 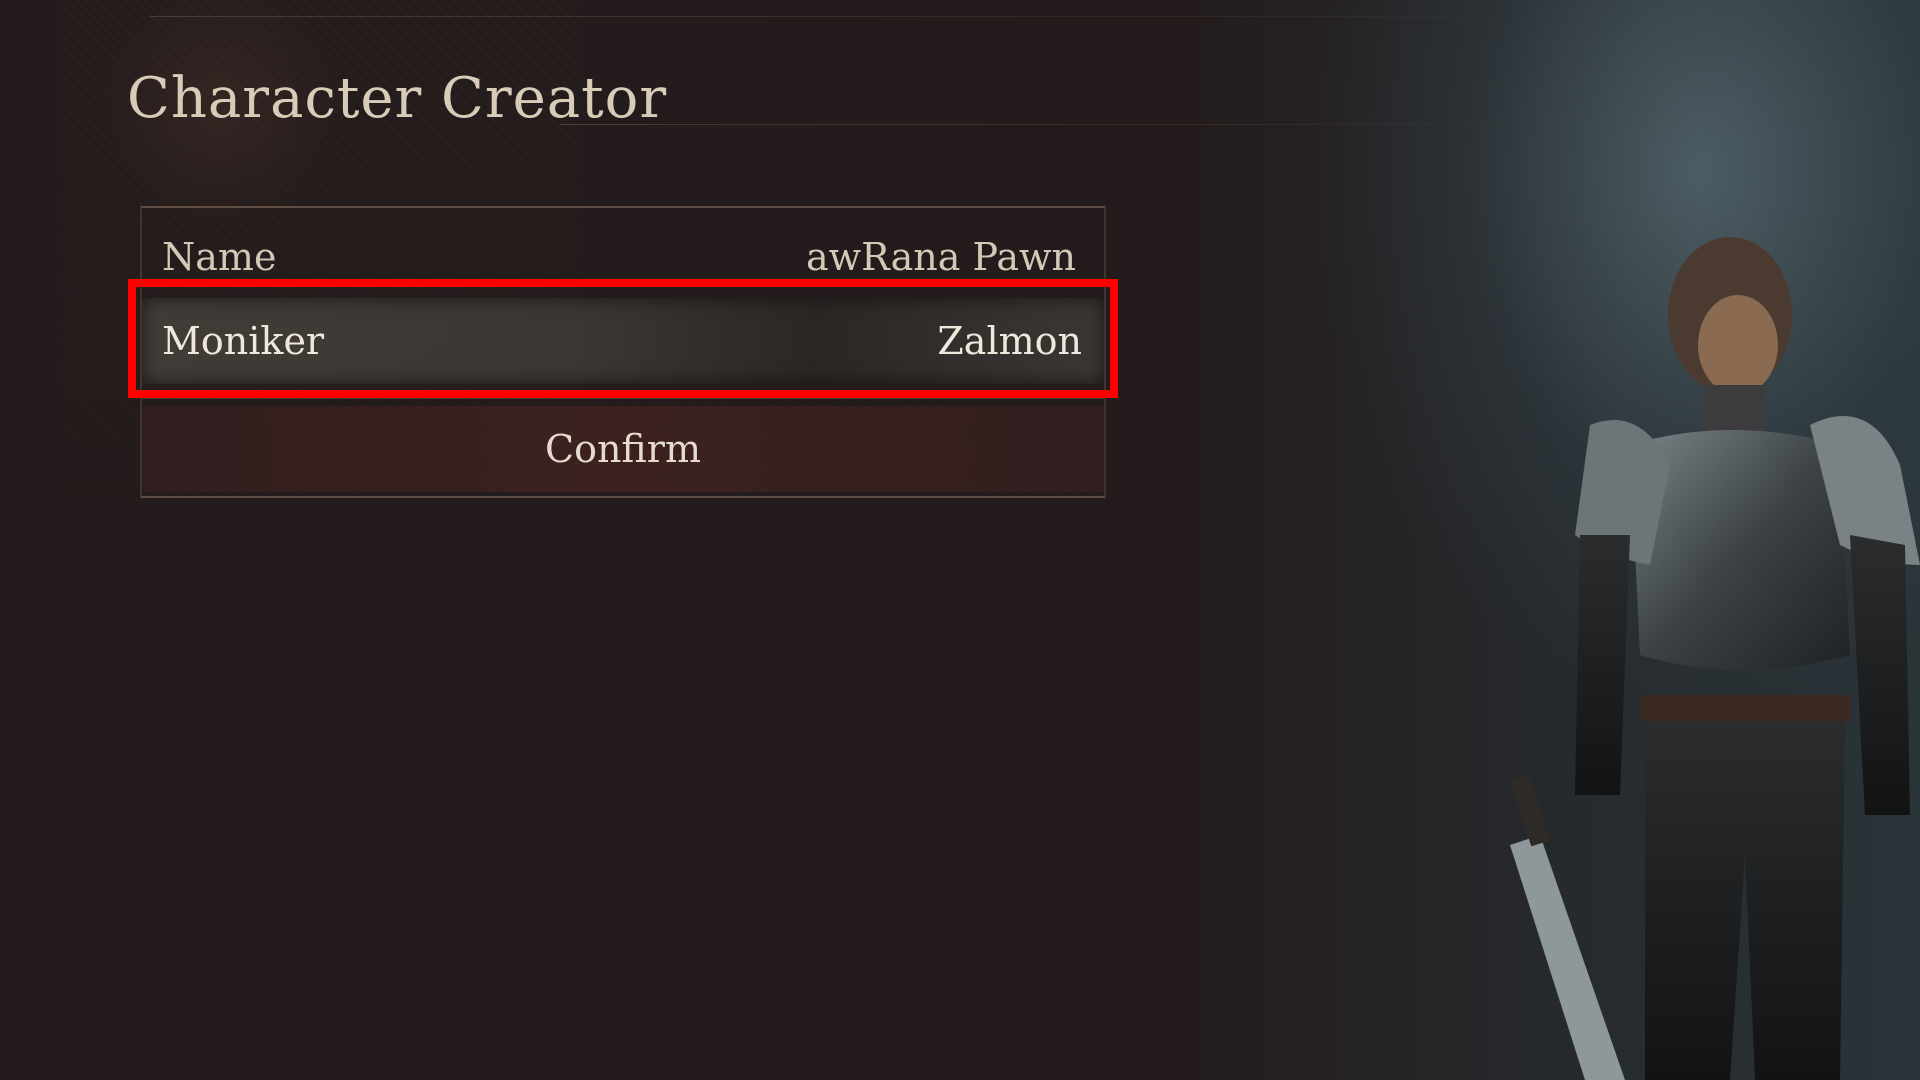 What do you see at coordinates (825, 16) in the screenshot?
I see `top-divider` at bounding box center [825, 16].